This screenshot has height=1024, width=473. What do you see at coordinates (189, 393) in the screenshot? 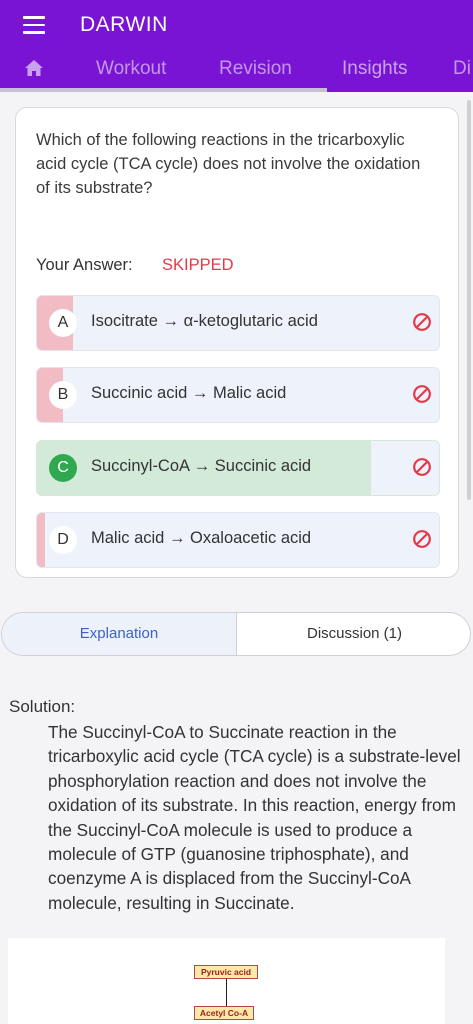
I see `option-text: Succinic acid → Malic acid` at bounding box center [189, 393].